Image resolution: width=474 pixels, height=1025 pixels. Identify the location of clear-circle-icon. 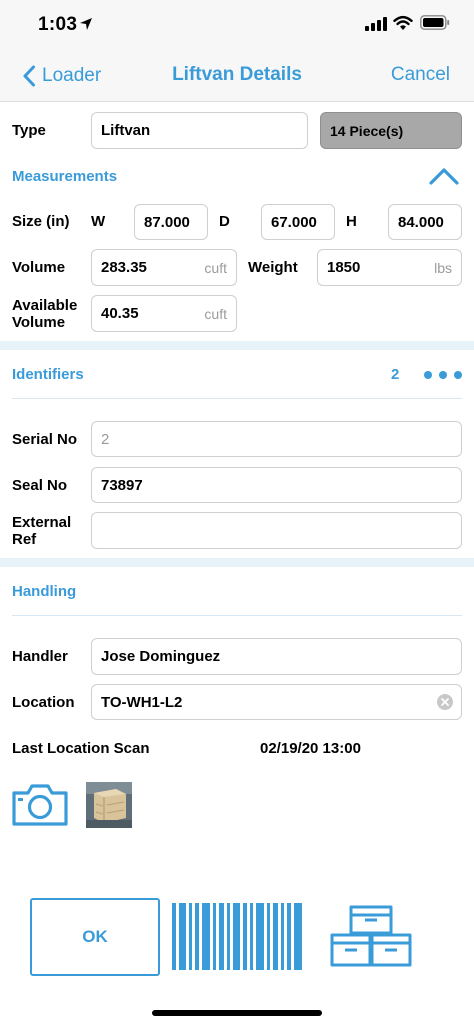
(445, 702).